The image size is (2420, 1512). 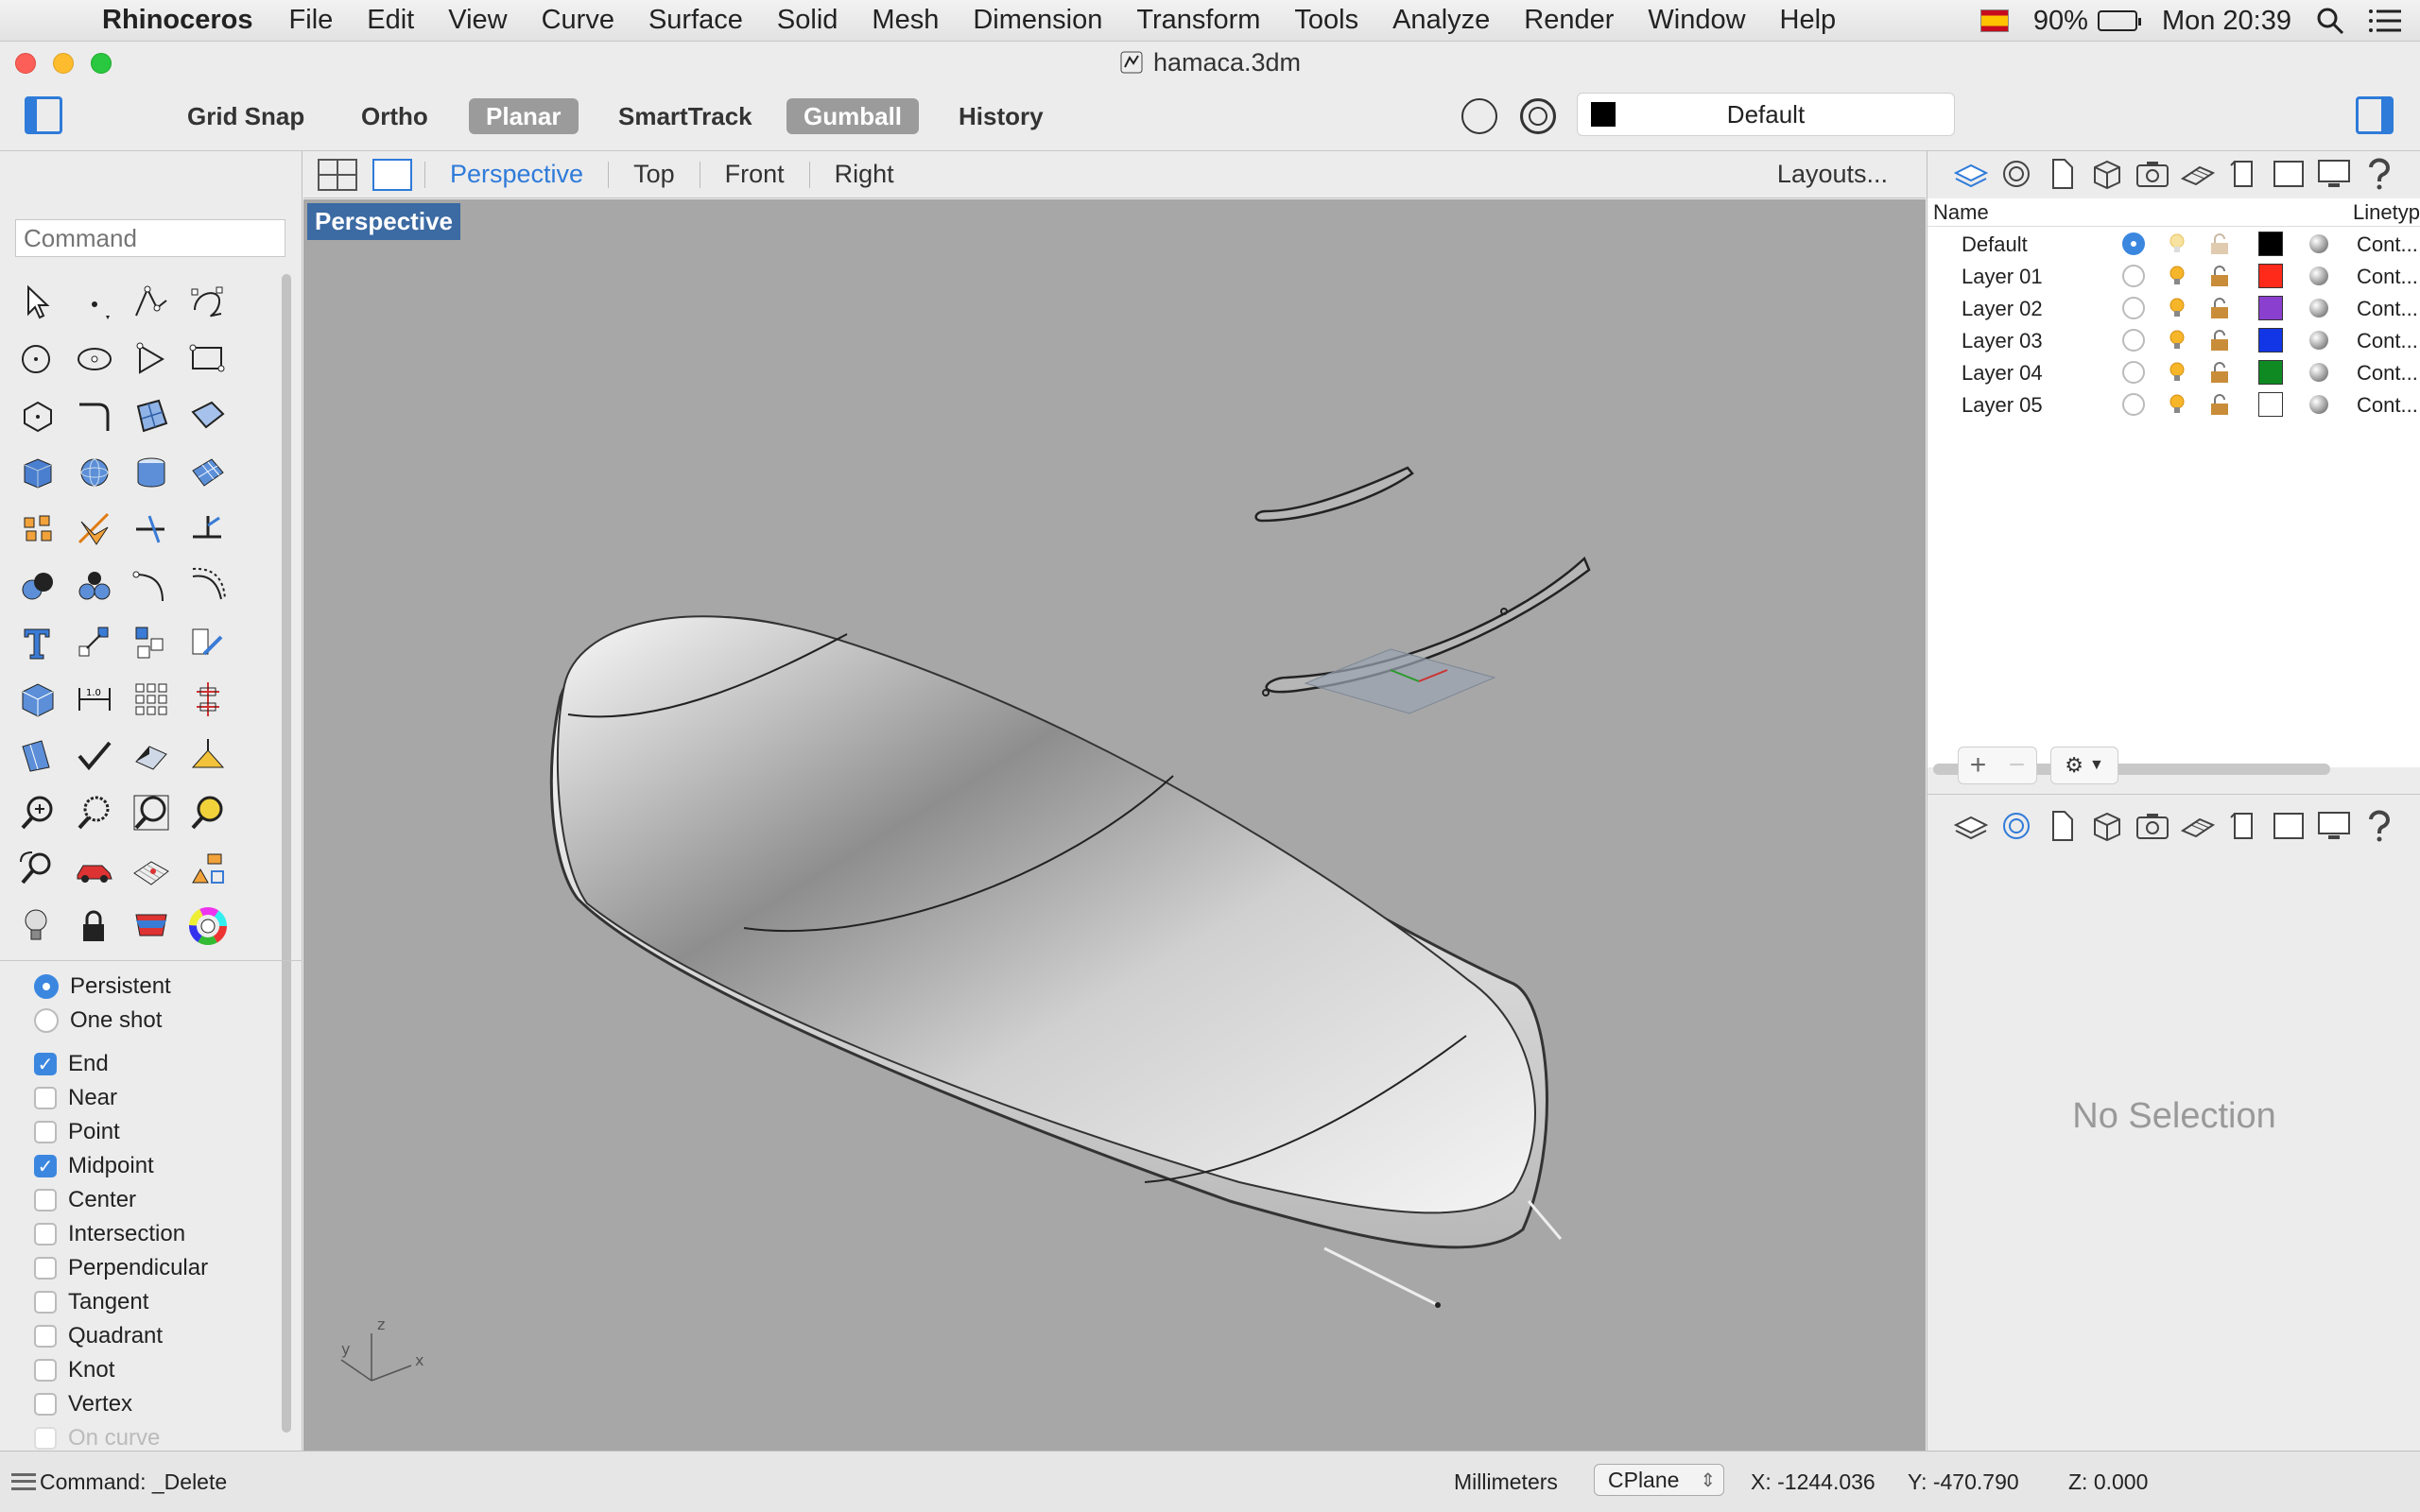 What do you see at coordinates (37, 642) in the screenshot?
I see `text-tool-icon` at bounding box center [37, 642].